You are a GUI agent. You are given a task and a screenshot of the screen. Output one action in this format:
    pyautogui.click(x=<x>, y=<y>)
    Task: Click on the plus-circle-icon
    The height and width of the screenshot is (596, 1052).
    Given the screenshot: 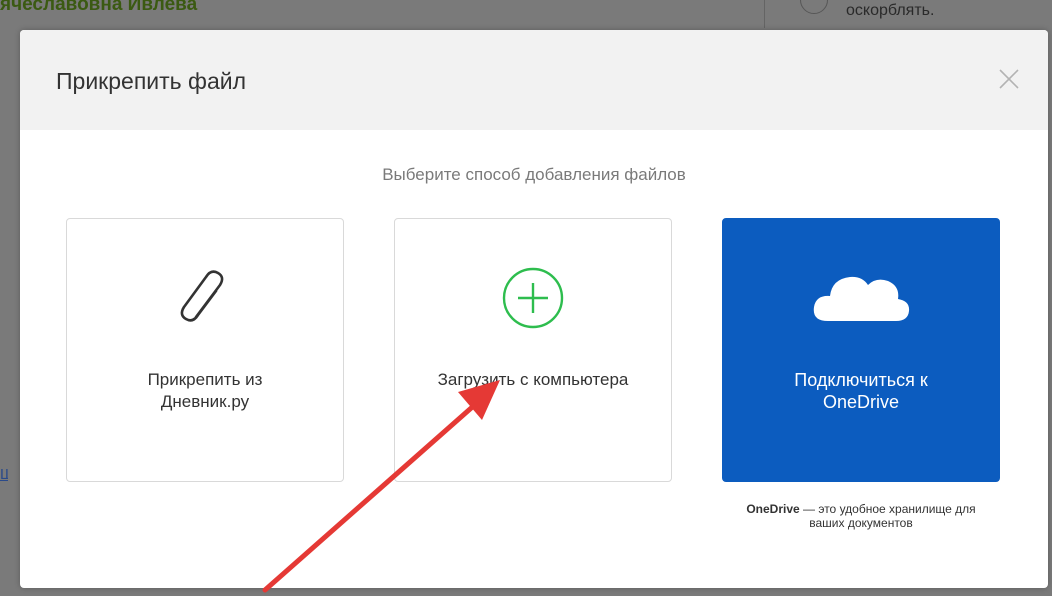 What is the action you would take?
    pyautogui.click(x=533, y=298)
    